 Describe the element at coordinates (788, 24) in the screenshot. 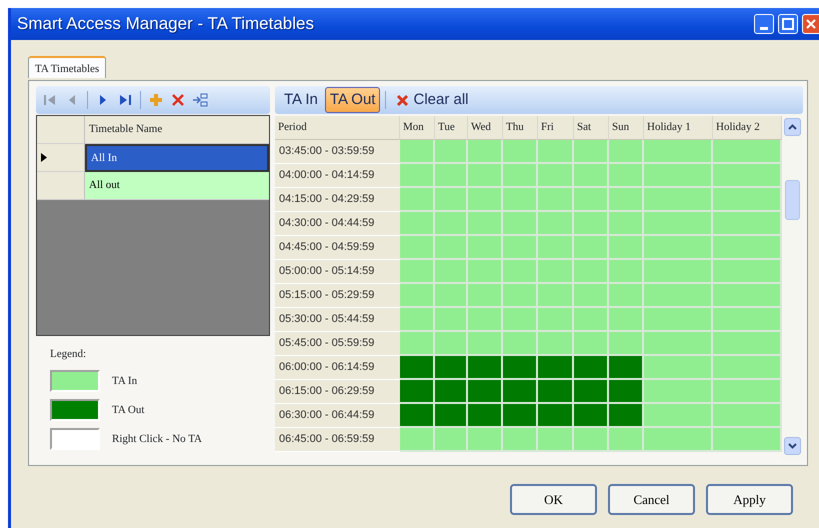

I see `maximize-button` at that location.